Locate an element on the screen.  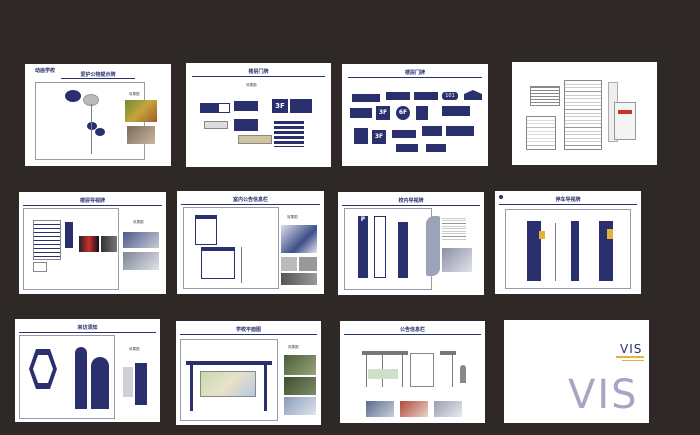
board-protect-property-signs: 动画学校 爱护公物提示牌 效果图 is located at coordinates (98, 115).